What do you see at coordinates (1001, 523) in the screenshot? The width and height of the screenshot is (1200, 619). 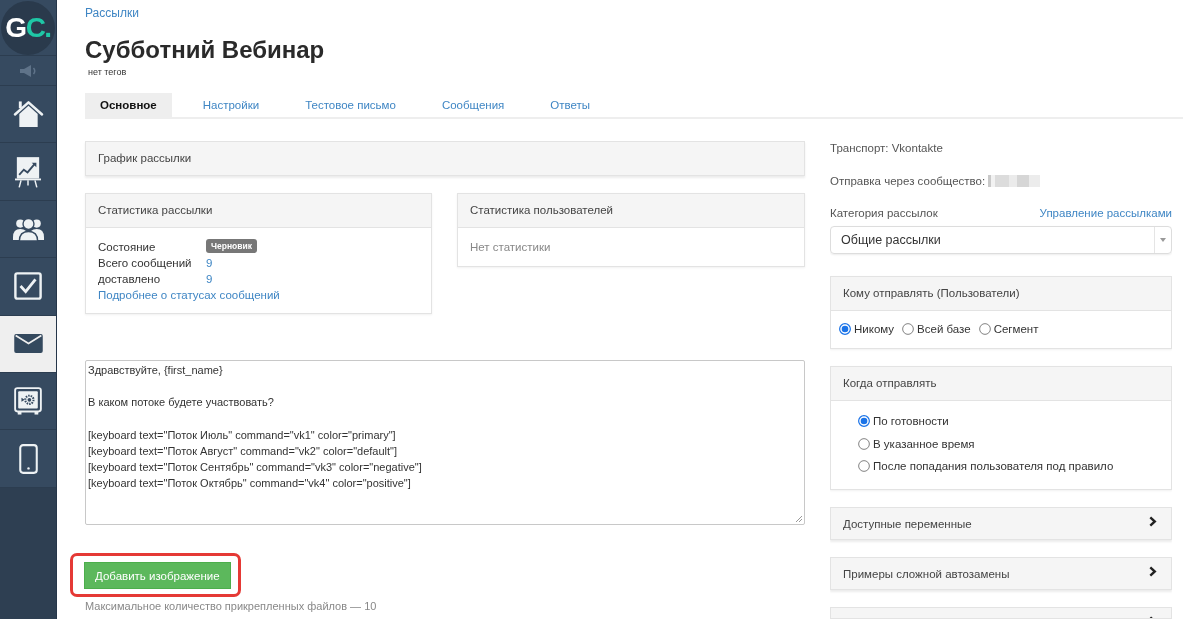 I see `accordion-header: Доступные переменные` at bounding box center [1001, 523].